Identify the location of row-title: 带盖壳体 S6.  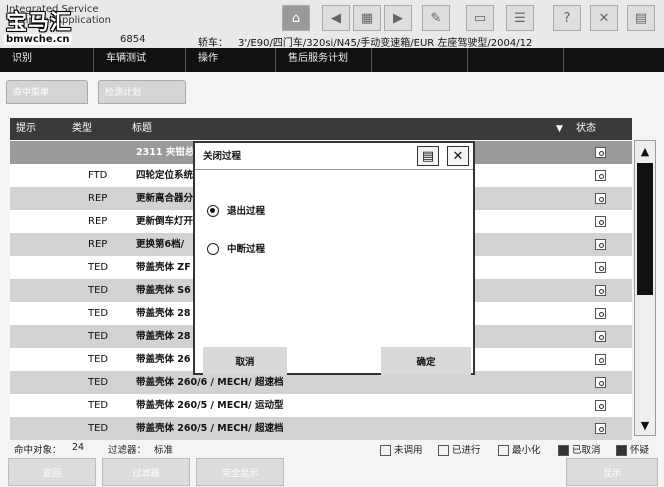
(163, 290).